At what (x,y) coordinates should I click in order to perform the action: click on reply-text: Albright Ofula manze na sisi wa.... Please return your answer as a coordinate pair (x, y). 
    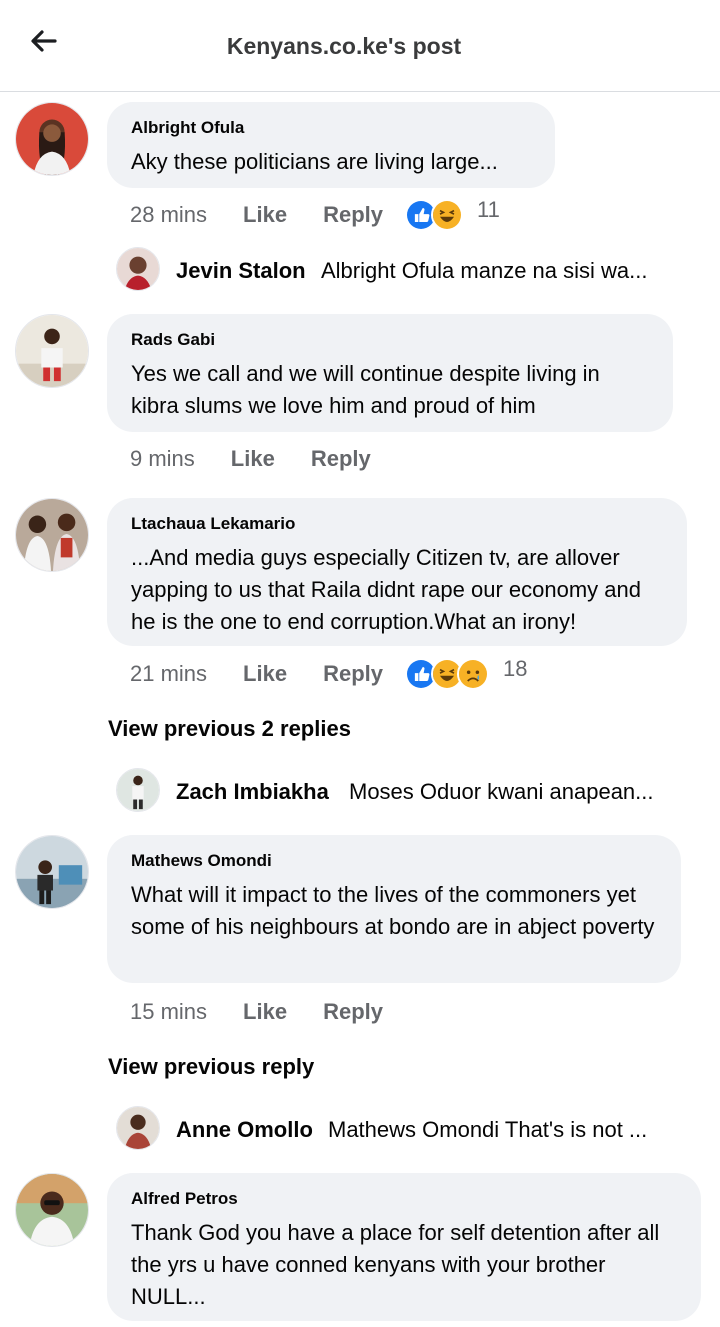
    Looking at the image, I should click on (484, 270).